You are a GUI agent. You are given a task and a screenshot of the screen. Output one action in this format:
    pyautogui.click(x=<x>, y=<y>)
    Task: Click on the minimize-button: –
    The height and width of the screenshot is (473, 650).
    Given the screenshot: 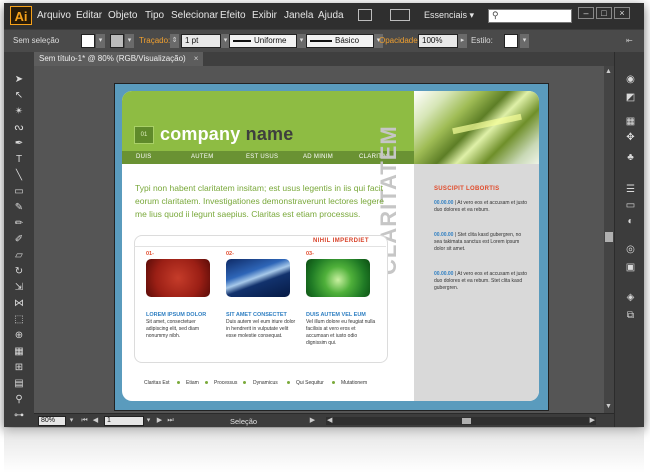 What is the action you would take?
    pyautogui.click(x=586, y=13)
    